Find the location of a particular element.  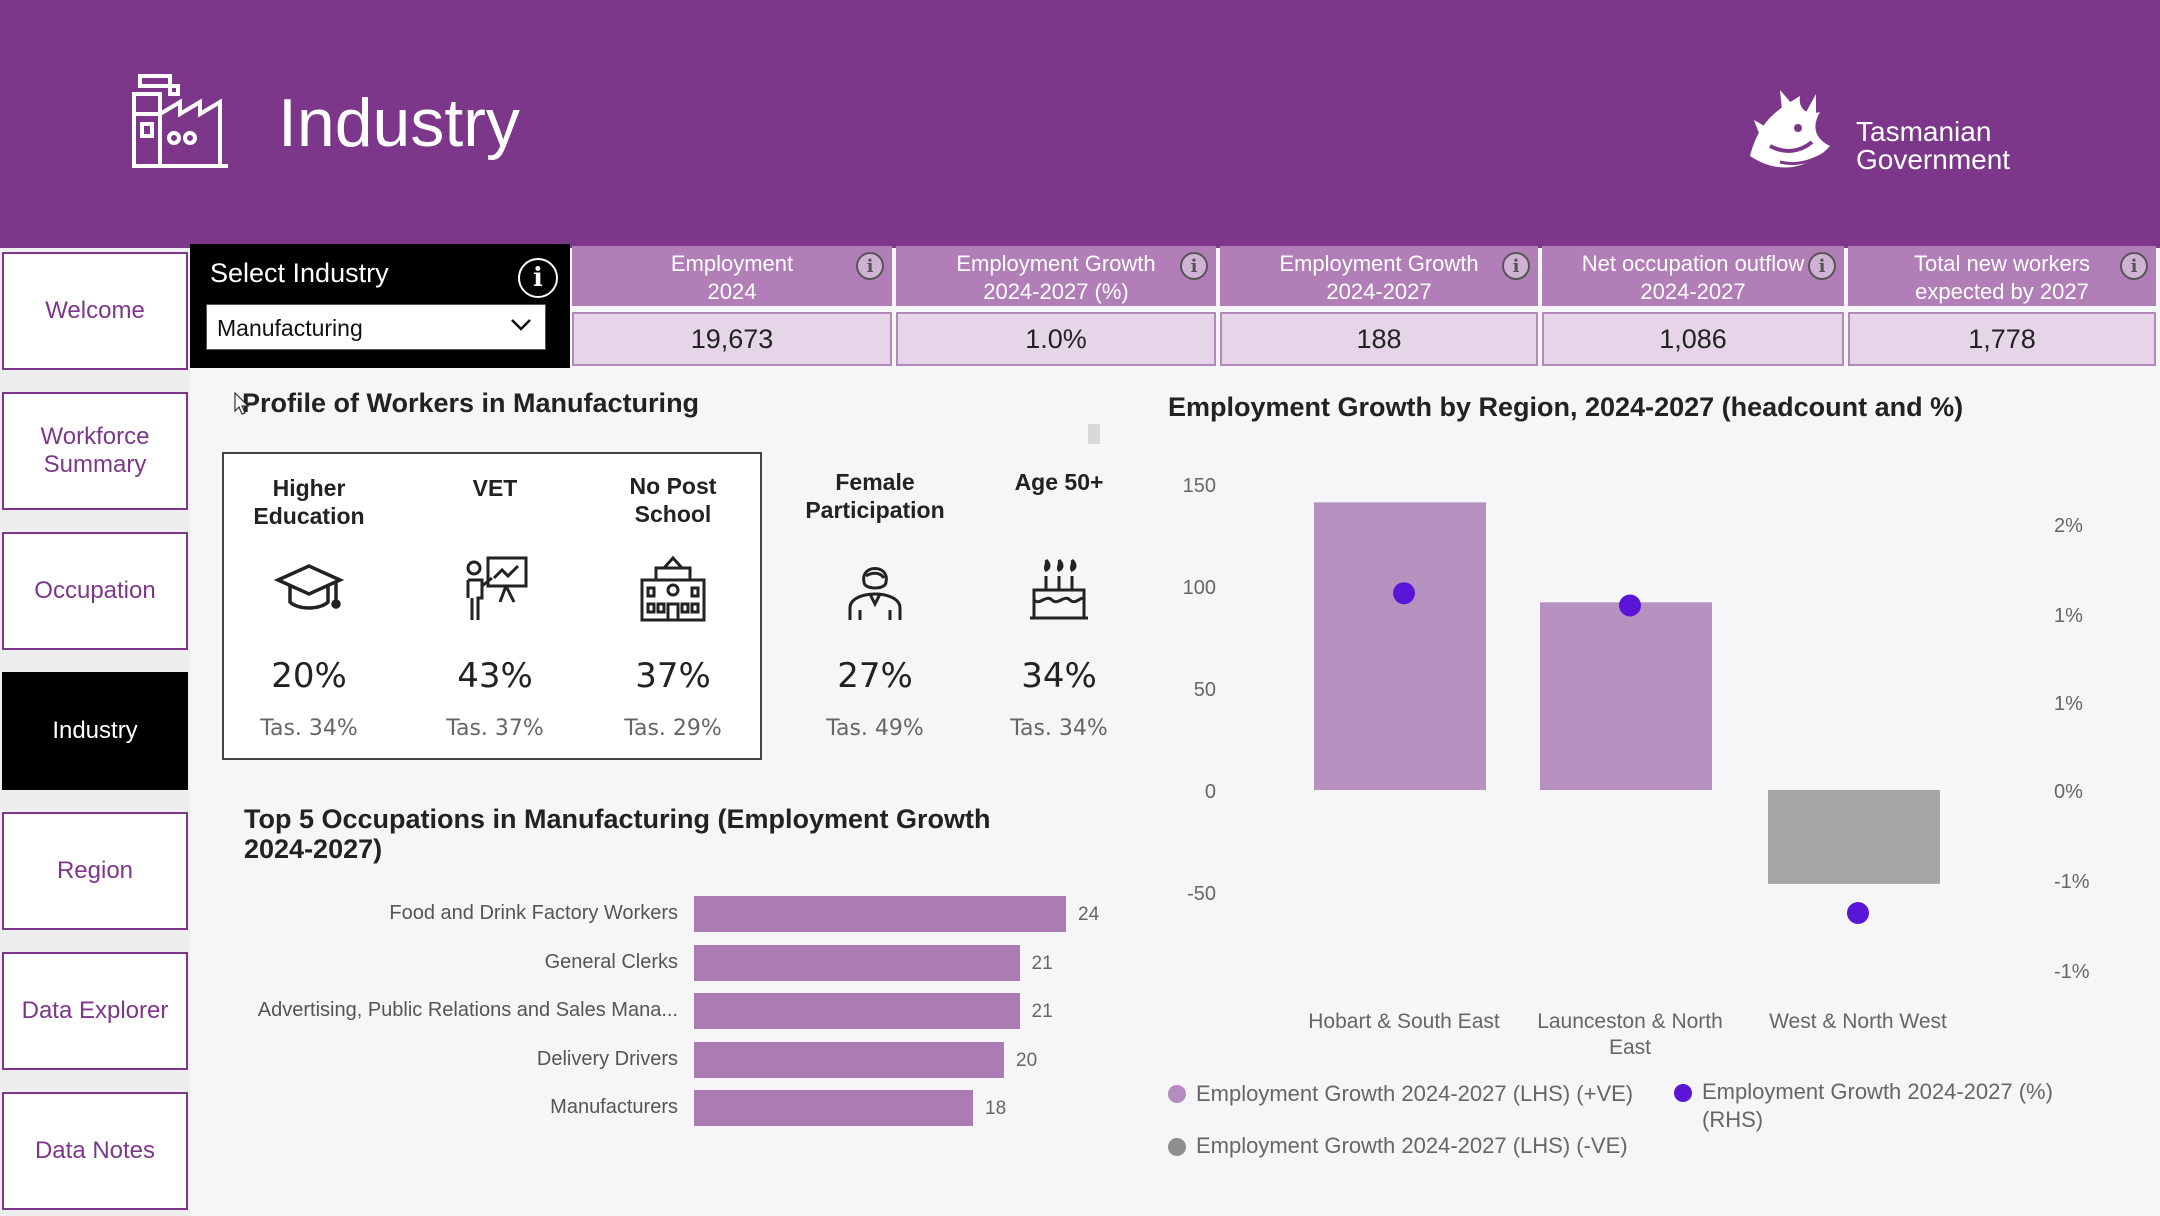

kpi-value: 1,086 is located at coordinates (1693, 339).